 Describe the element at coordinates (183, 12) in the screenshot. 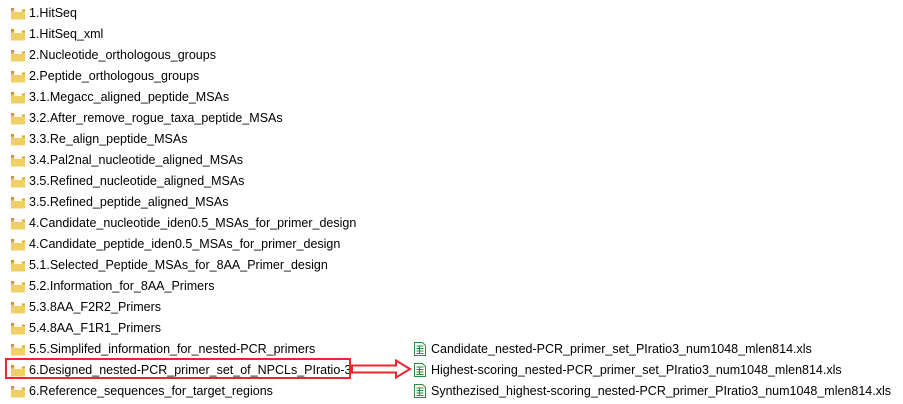

I see `folder-item-1-hitseq: 1.HitSeq` at that location.